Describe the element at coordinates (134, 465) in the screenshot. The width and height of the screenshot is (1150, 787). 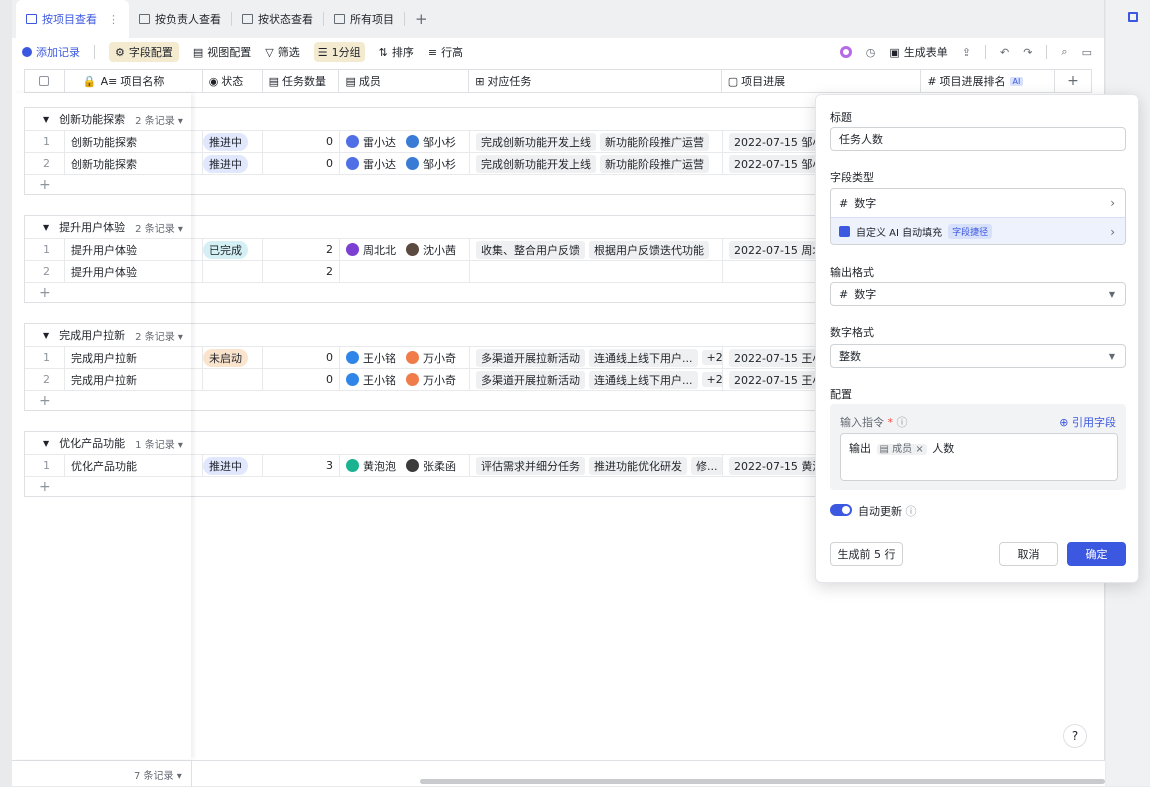
I see `project-name-cell: 优化产品功能` at that location.